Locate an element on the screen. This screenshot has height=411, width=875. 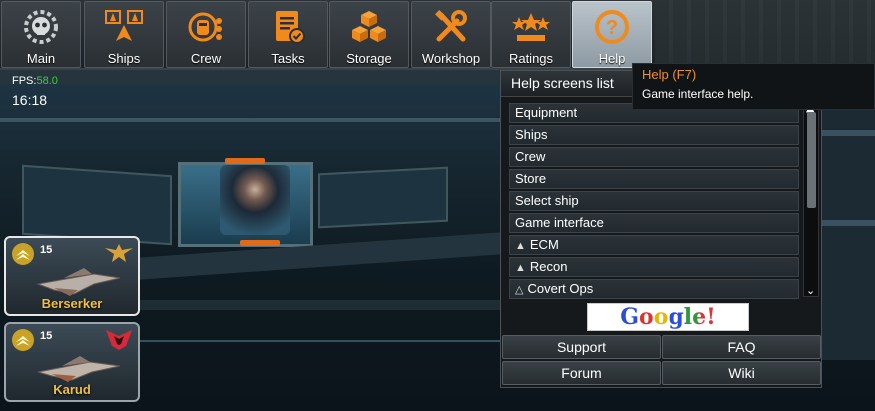
help-item-label: Crew is located at coordinates (530, 156).